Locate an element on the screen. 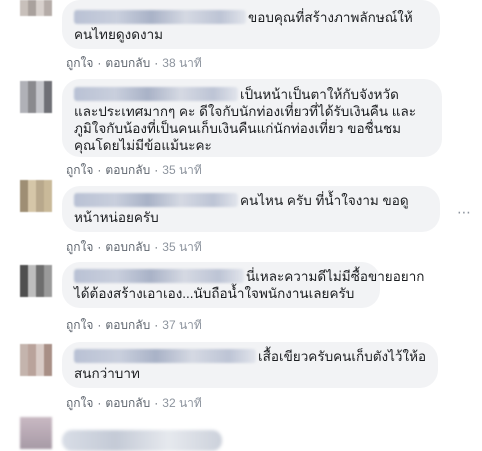 This screenshot has width=482, height=451. comment-text-line: คุณโดยไม่มีข้อแม้นะคะ is located at coordinates (143, 145).